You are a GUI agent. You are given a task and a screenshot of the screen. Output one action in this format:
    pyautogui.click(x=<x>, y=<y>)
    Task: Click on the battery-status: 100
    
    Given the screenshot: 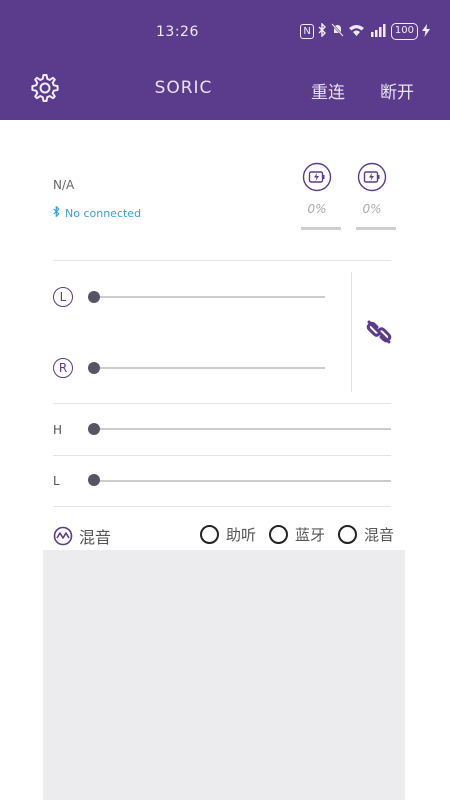 What is the action you would take?
    pyautogui.click(x=404, y=31)
    